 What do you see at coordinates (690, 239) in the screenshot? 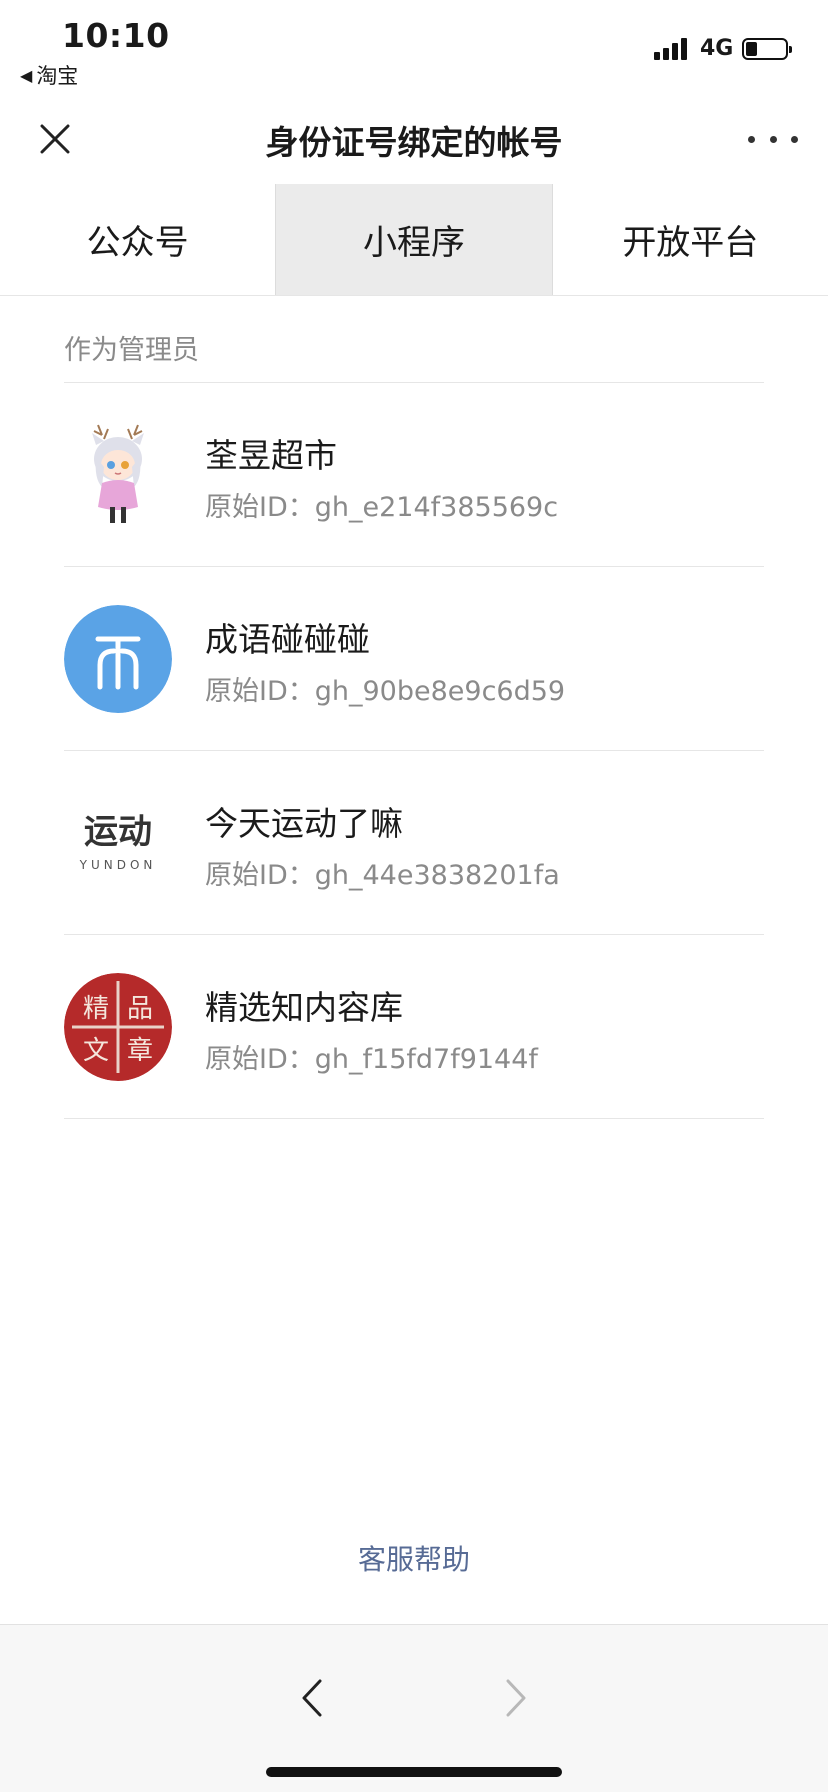
I see `tab-open-platform: 开放平台` at bounding box center [690, 239].